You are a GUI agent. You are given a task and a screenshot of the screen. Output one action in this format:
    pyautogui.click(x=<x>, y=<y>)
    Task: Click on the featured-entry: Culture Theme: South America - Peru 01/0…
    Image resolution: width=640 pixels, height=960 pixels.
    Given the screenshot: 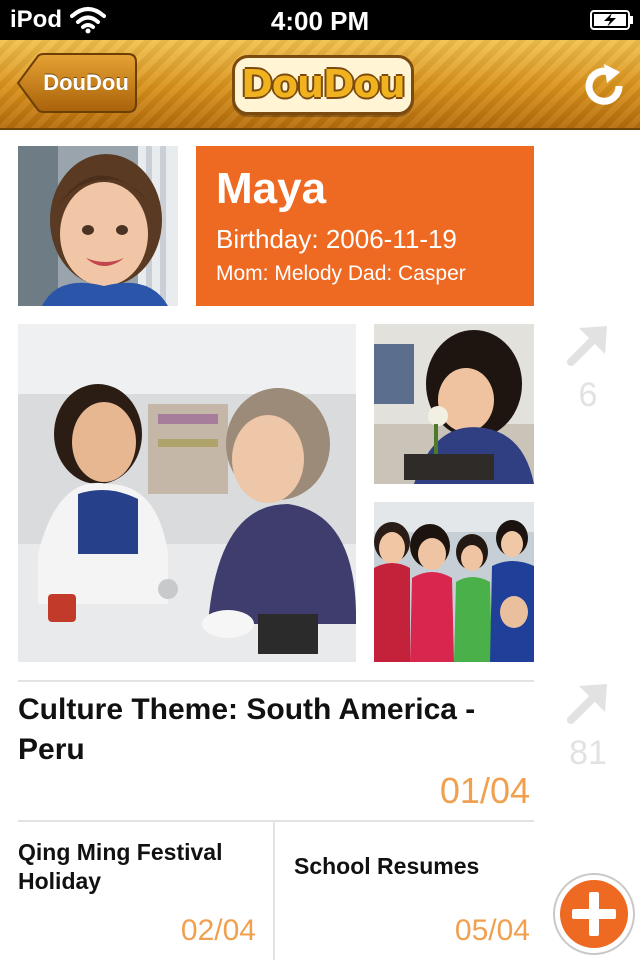 What is the action you would take?
    pyautogui.click(x=276, y=751)
    